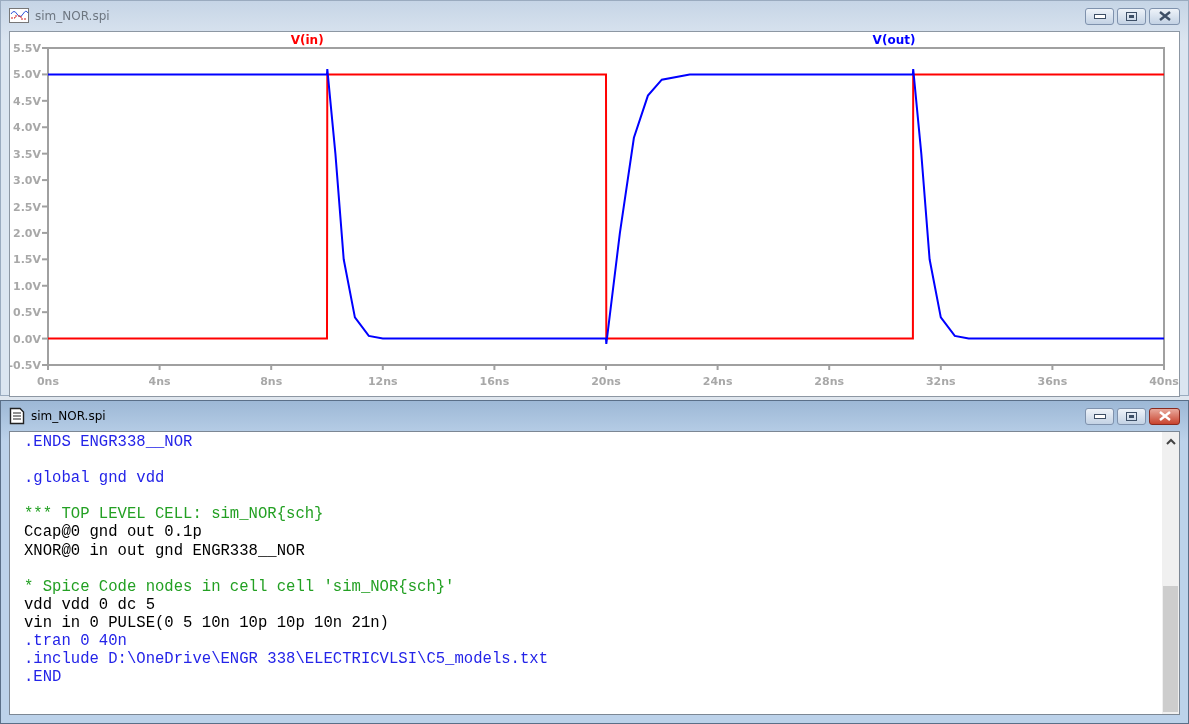 Image resolution: width=1189 pixels, height=724 pixels. What do you see at coordinates (240, 586) in the screenshot?
I see `code-line: * Spice Code nodes in cell cell 'sim_NOR{sch}'` at bounding box center [240, 586].